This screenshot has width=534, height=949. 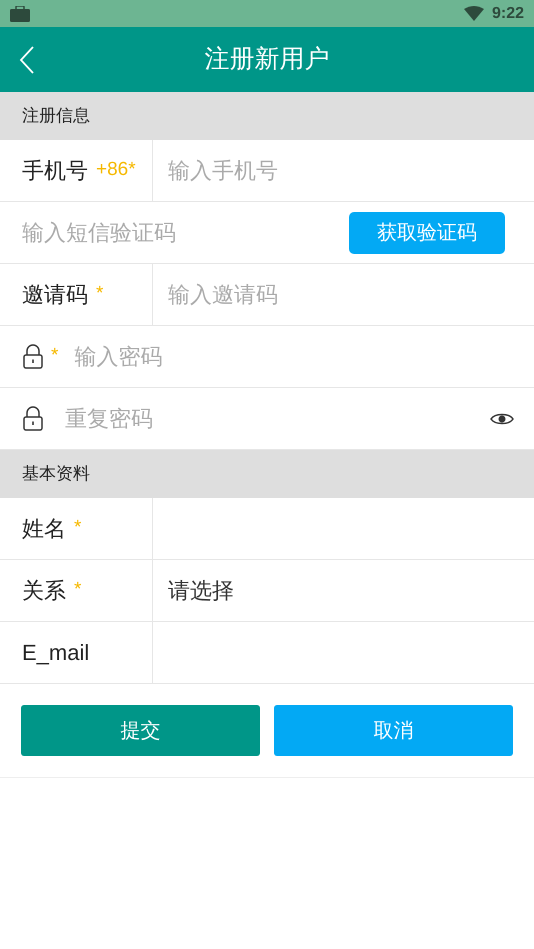 I want to click on get-code-button: 获取验证码, so click(x=427, y=233).